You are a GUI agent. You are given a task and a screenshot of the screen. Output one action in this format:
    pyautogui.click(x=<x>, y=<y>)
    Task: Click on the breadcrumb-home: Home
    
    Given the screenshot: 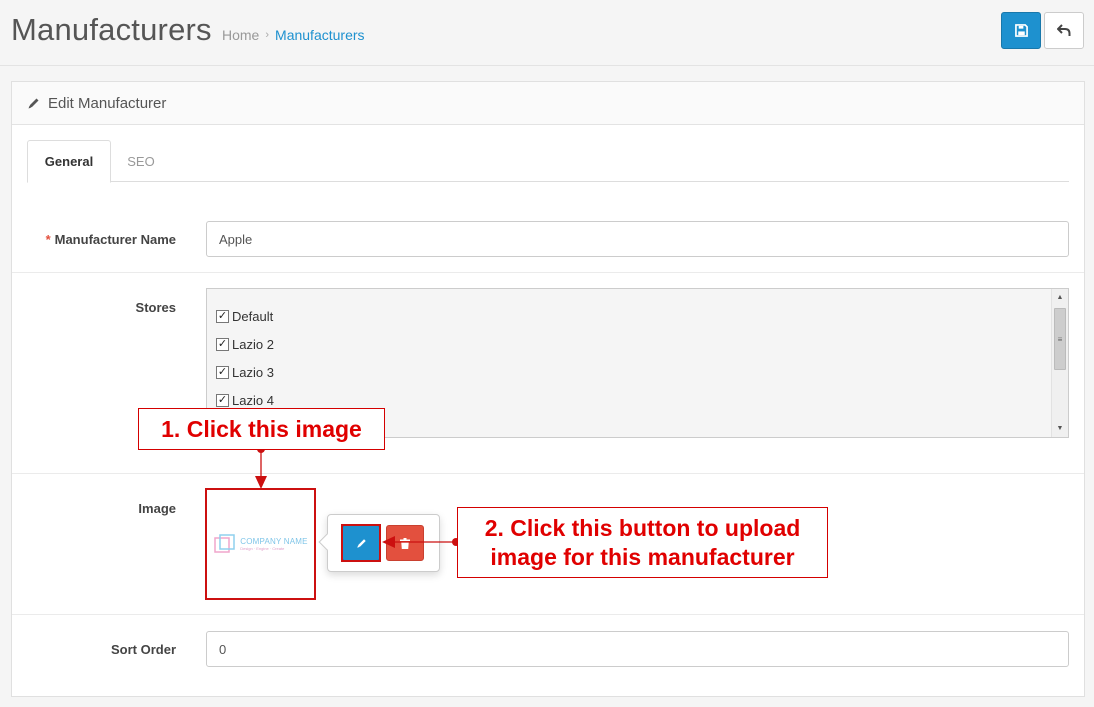 What is the action you would take?
    pyautogui.click(x=240, y=35)
    